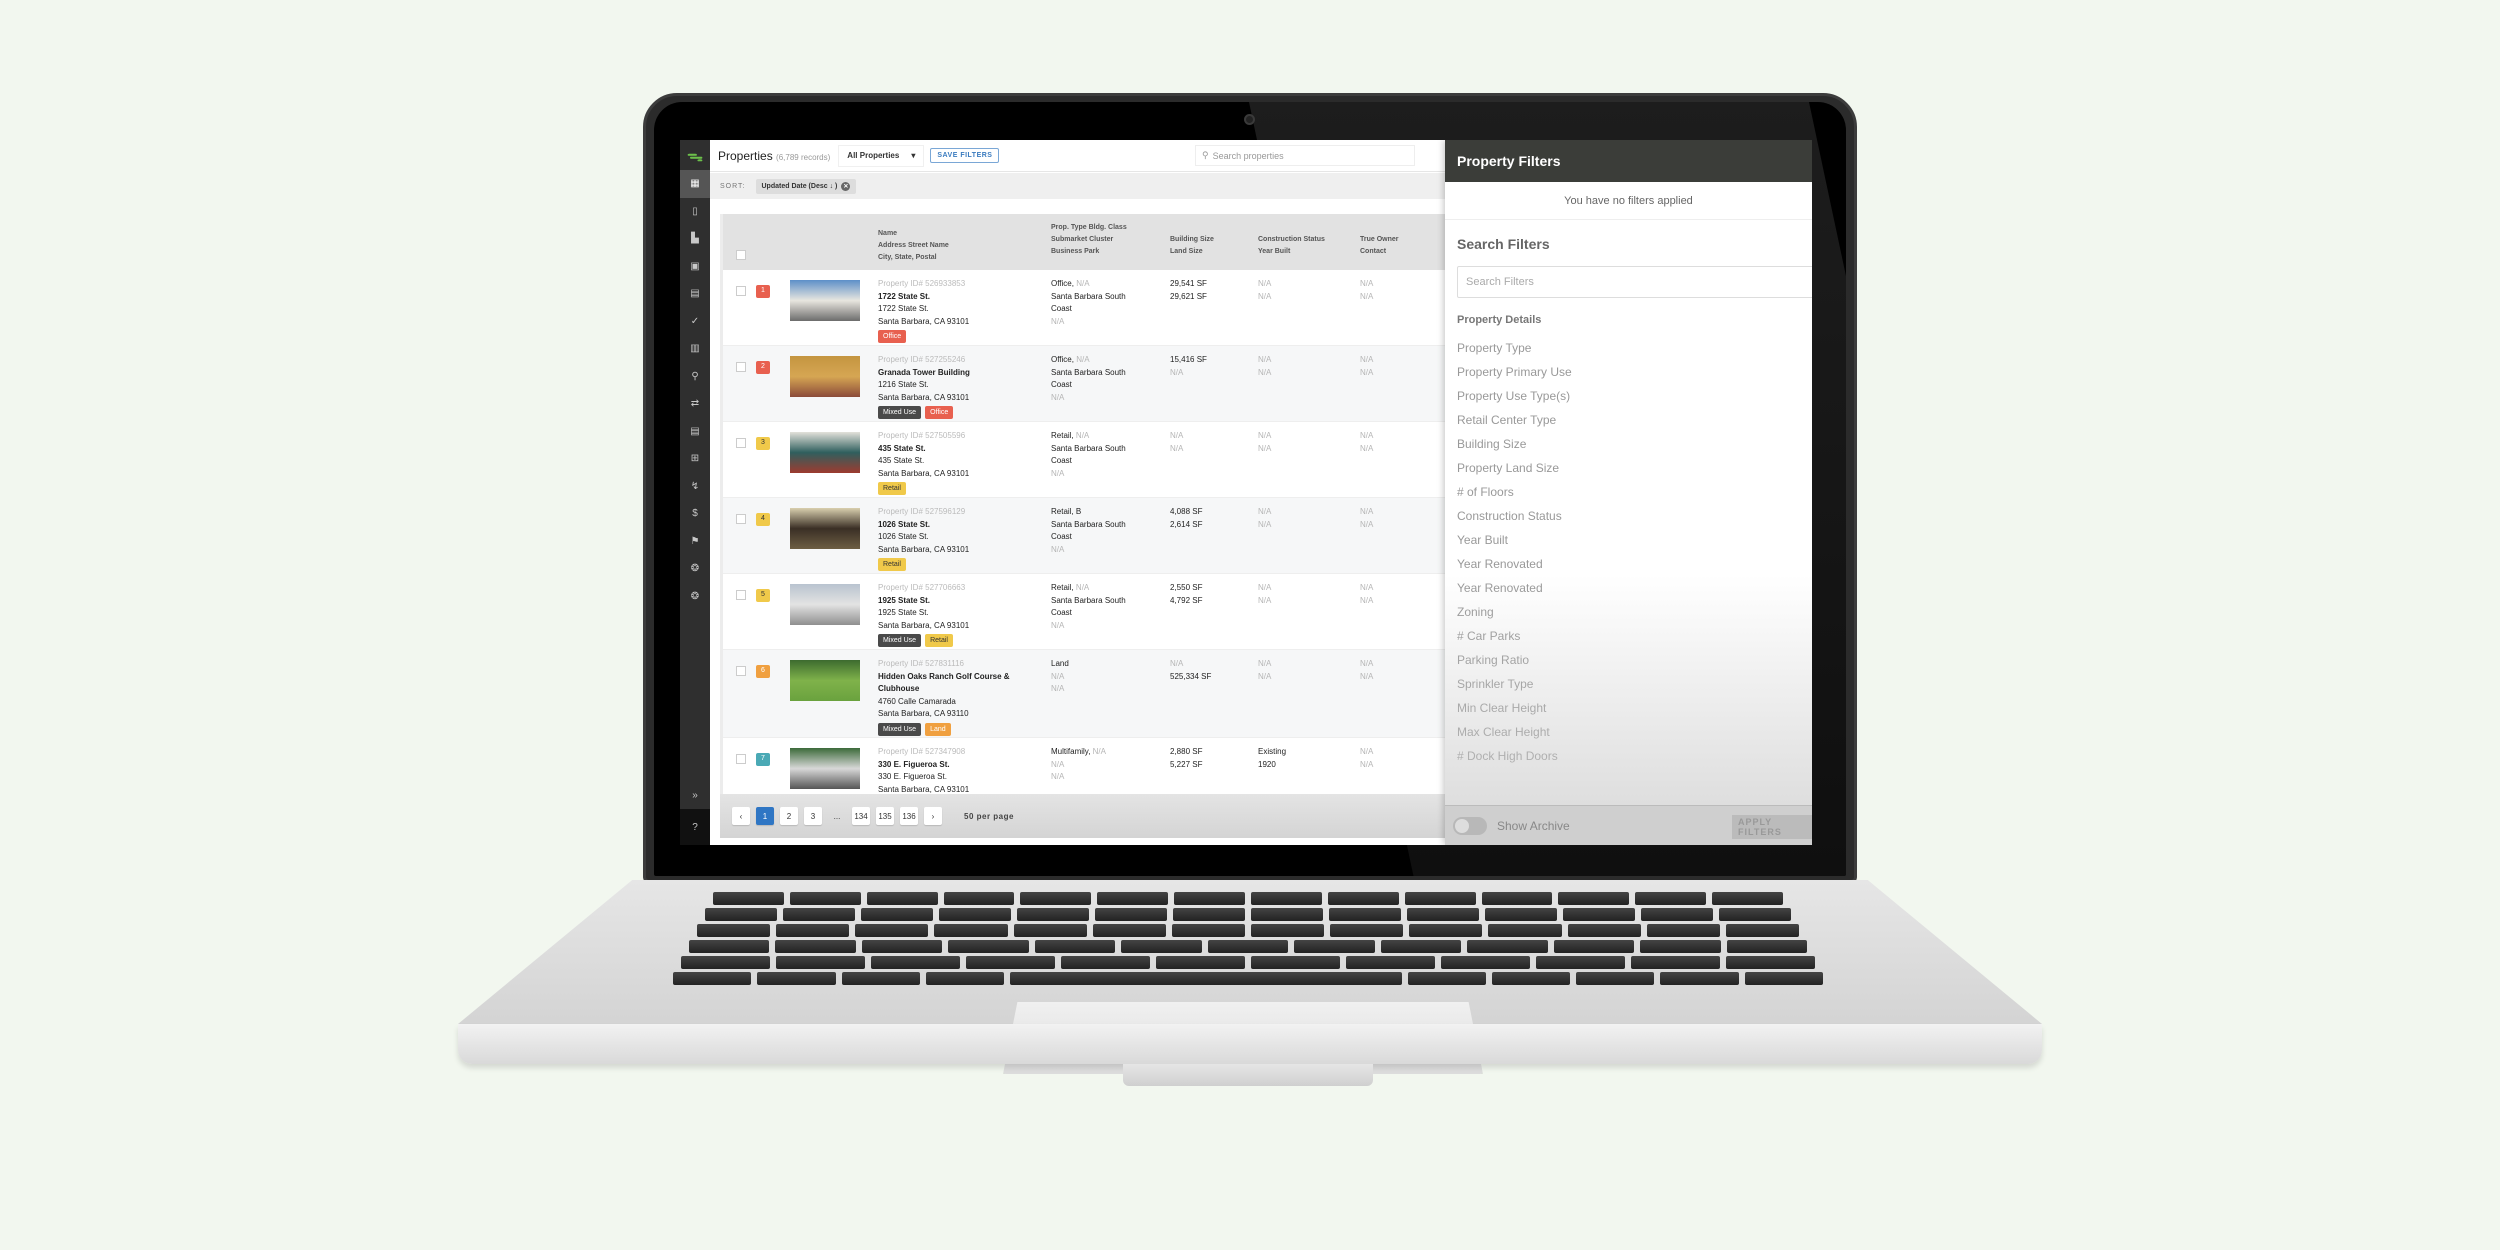  What do you see at coordinates (1628, 348) in the screenshot?
I see `filter-item: Property Type` at bounding box center [1628, 348].